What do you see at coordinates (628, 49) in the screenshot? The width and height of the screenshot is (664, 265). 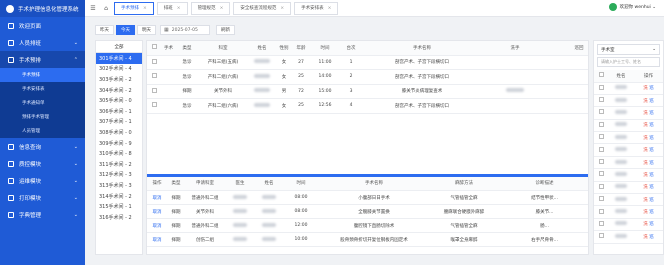 I see `dept-select: 手术室 ⌄` at bounding box center [628, 49].